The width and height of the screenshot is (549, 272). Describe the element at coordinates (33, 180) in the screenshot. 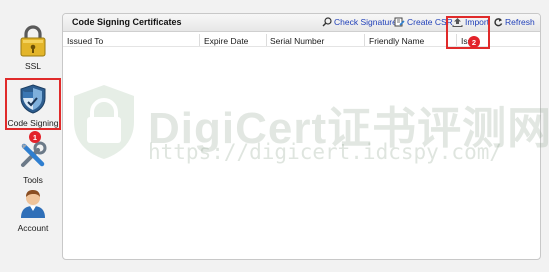

I see `sidebar-item-label: Tools` at that location.